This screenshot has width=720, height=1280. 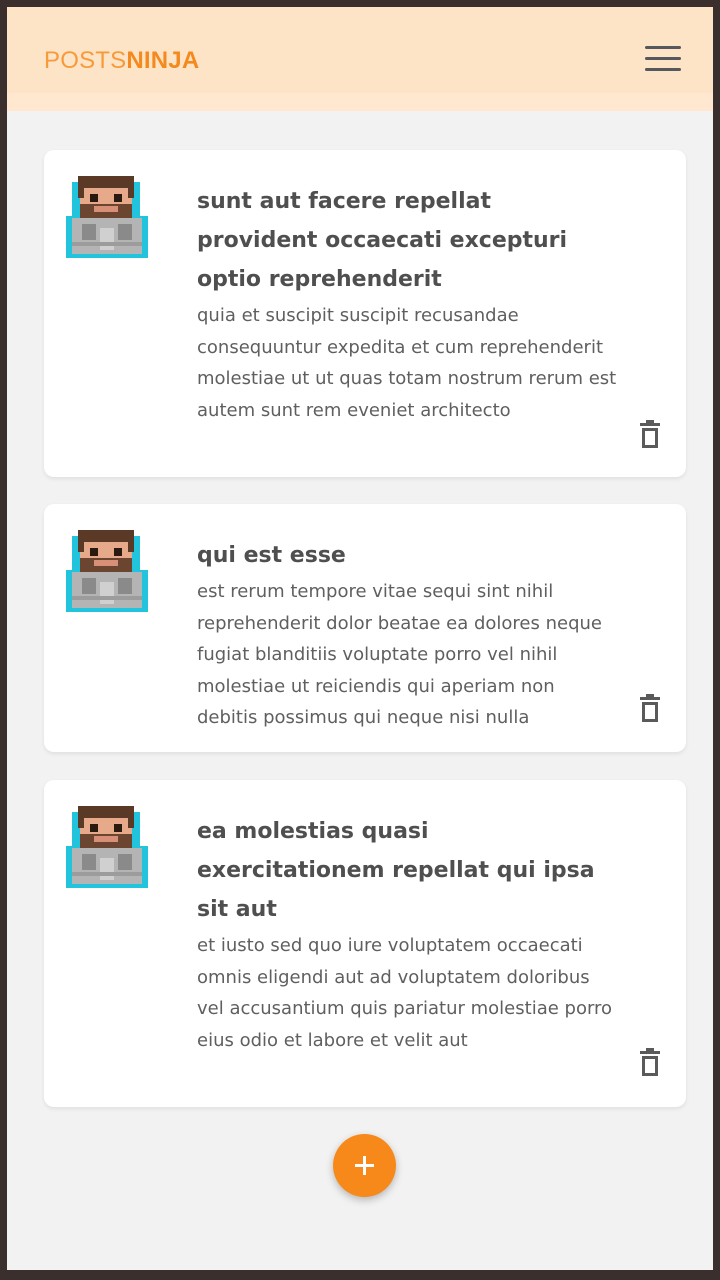 What do you see at coordinates (360, 59) in the screenshot?
I see `app-header: POSTSNINJA` at bounding box center [360, 59].